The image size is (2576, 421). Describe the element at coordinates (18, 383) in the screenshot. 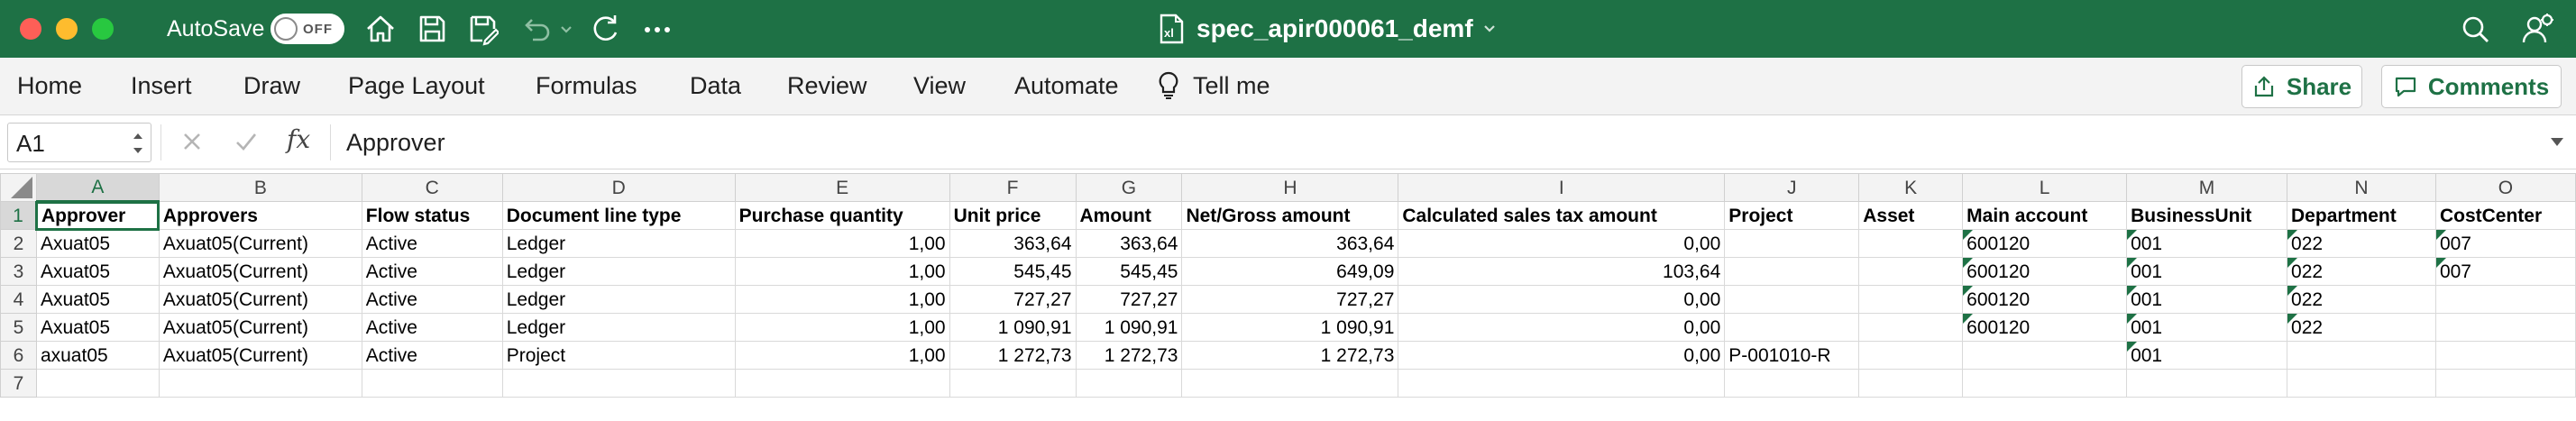

I see `row-header: 7` at that location.